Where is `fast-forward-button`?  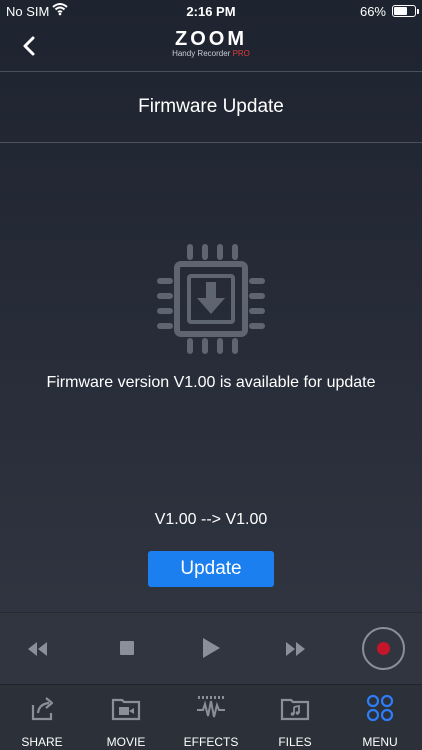
fast-forward-button is located at coordinates (295, 651).